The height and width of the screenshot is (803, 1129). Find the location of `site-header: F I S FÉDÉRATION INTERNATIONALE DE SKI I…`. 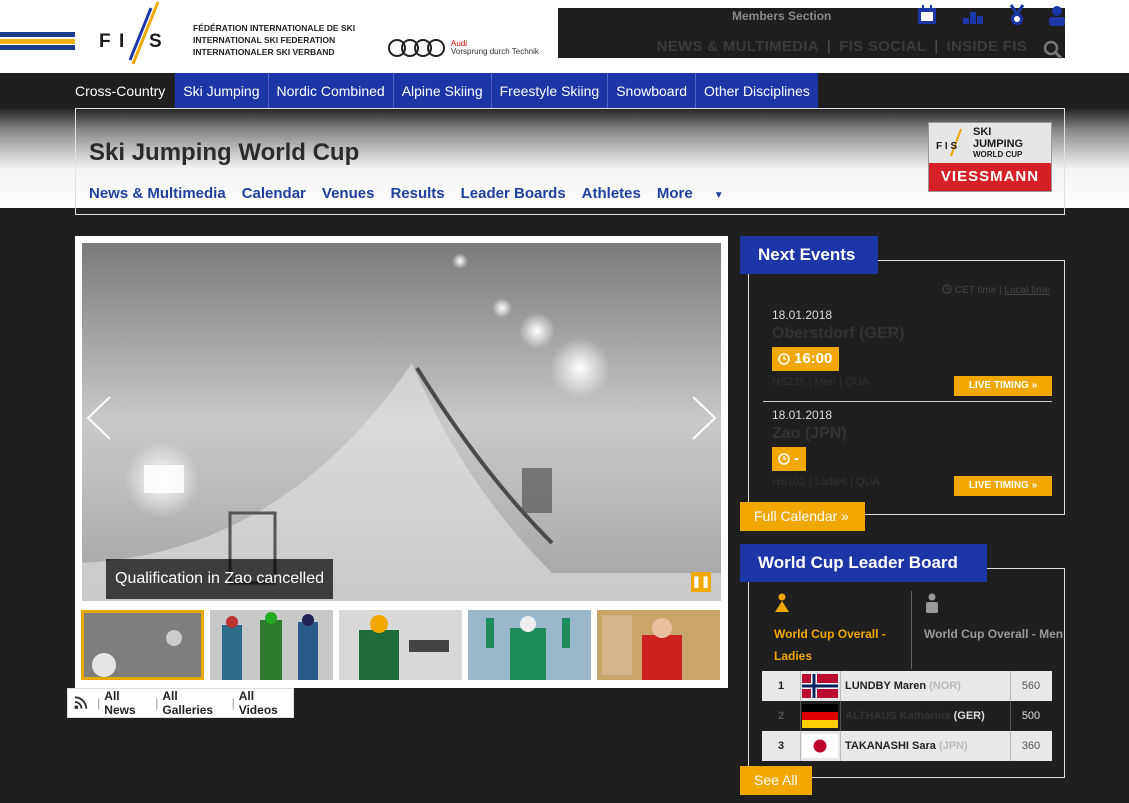

site-header: F I S FÉDÉRATION INTERNATIONALE DE SKI I… is located at coordinates (564, 36).